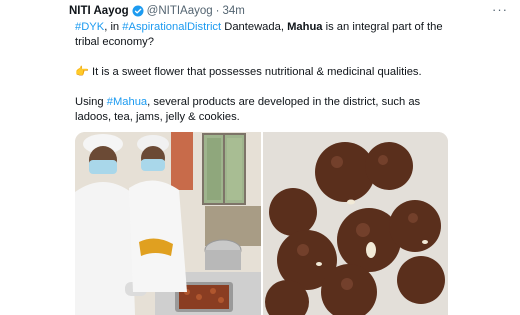 The height and width of the screenshot is (315, 520). What do you see at coordinates (382, 27) in the screenshot?
I see `text-line1-rest: is an integral part of the` at bounding box center [382, 27].